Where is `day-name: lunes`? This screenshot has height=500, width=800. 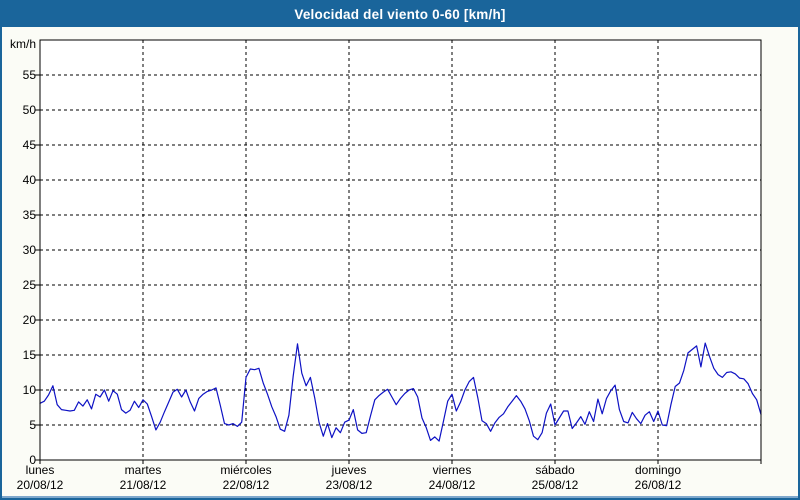
day-name: lunes is located at coordinates (40, 470).